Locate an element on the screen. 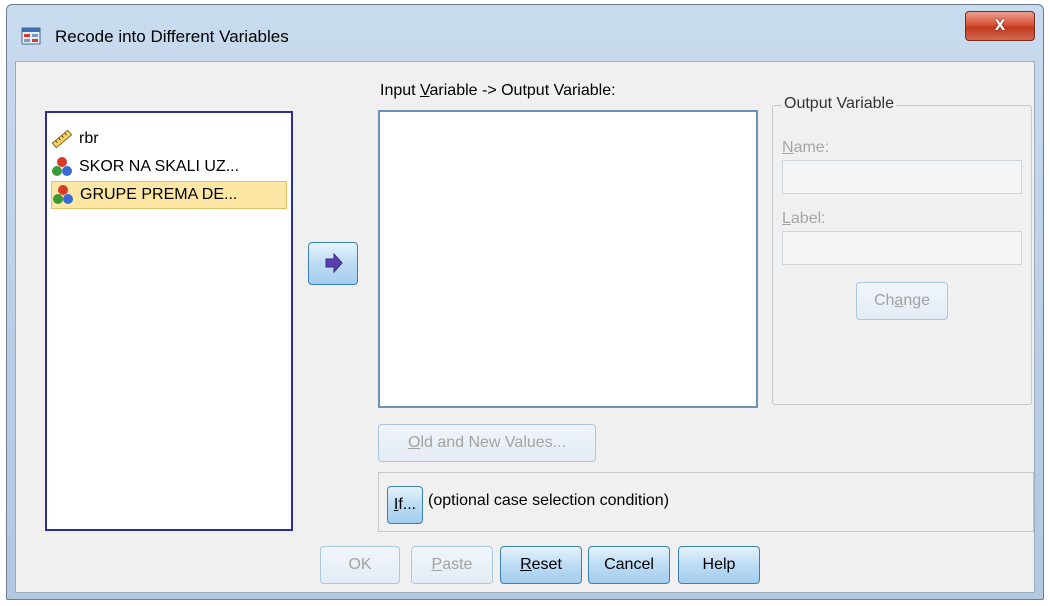 The image size is (1050, 606). cancel-button: Cancel is located at coordinates (629, 565).